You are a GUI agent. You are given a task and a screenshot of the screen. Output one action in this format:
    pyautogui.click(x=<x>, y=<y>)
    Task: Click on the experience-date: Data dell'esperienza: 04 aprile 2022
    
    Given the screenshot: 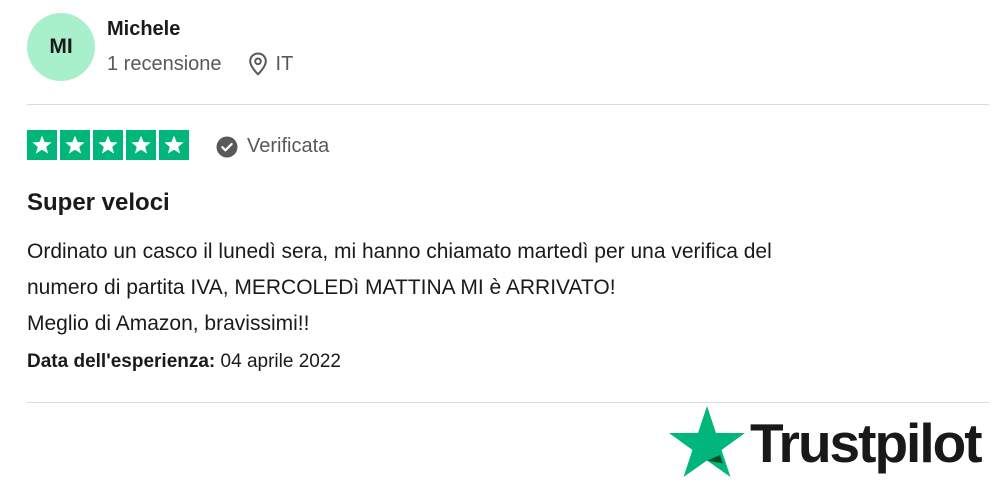 What is the action you would take?
    pyautogui.click(x=184, y=362)
    